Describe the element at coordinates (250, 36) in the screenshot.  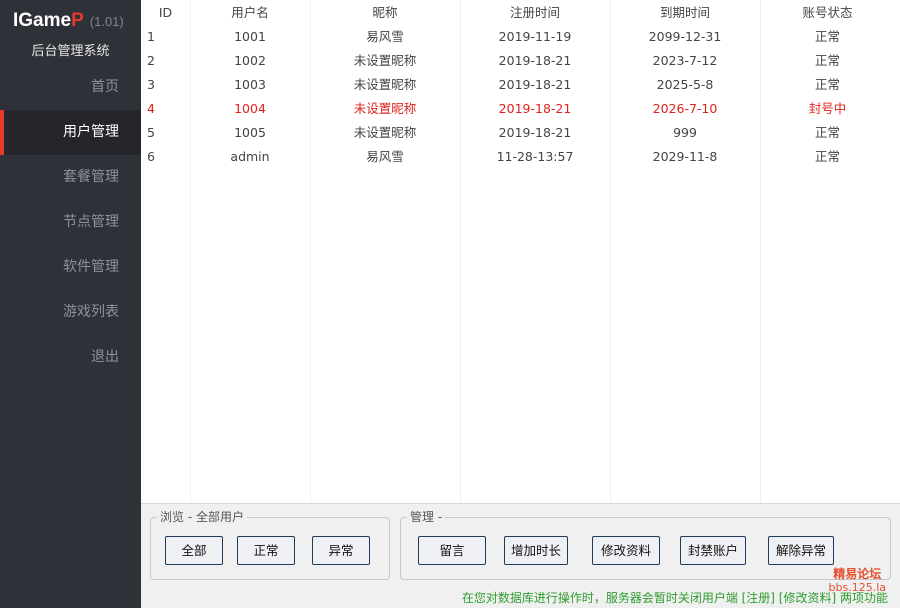
I see `cell-username: 1001` at that location.